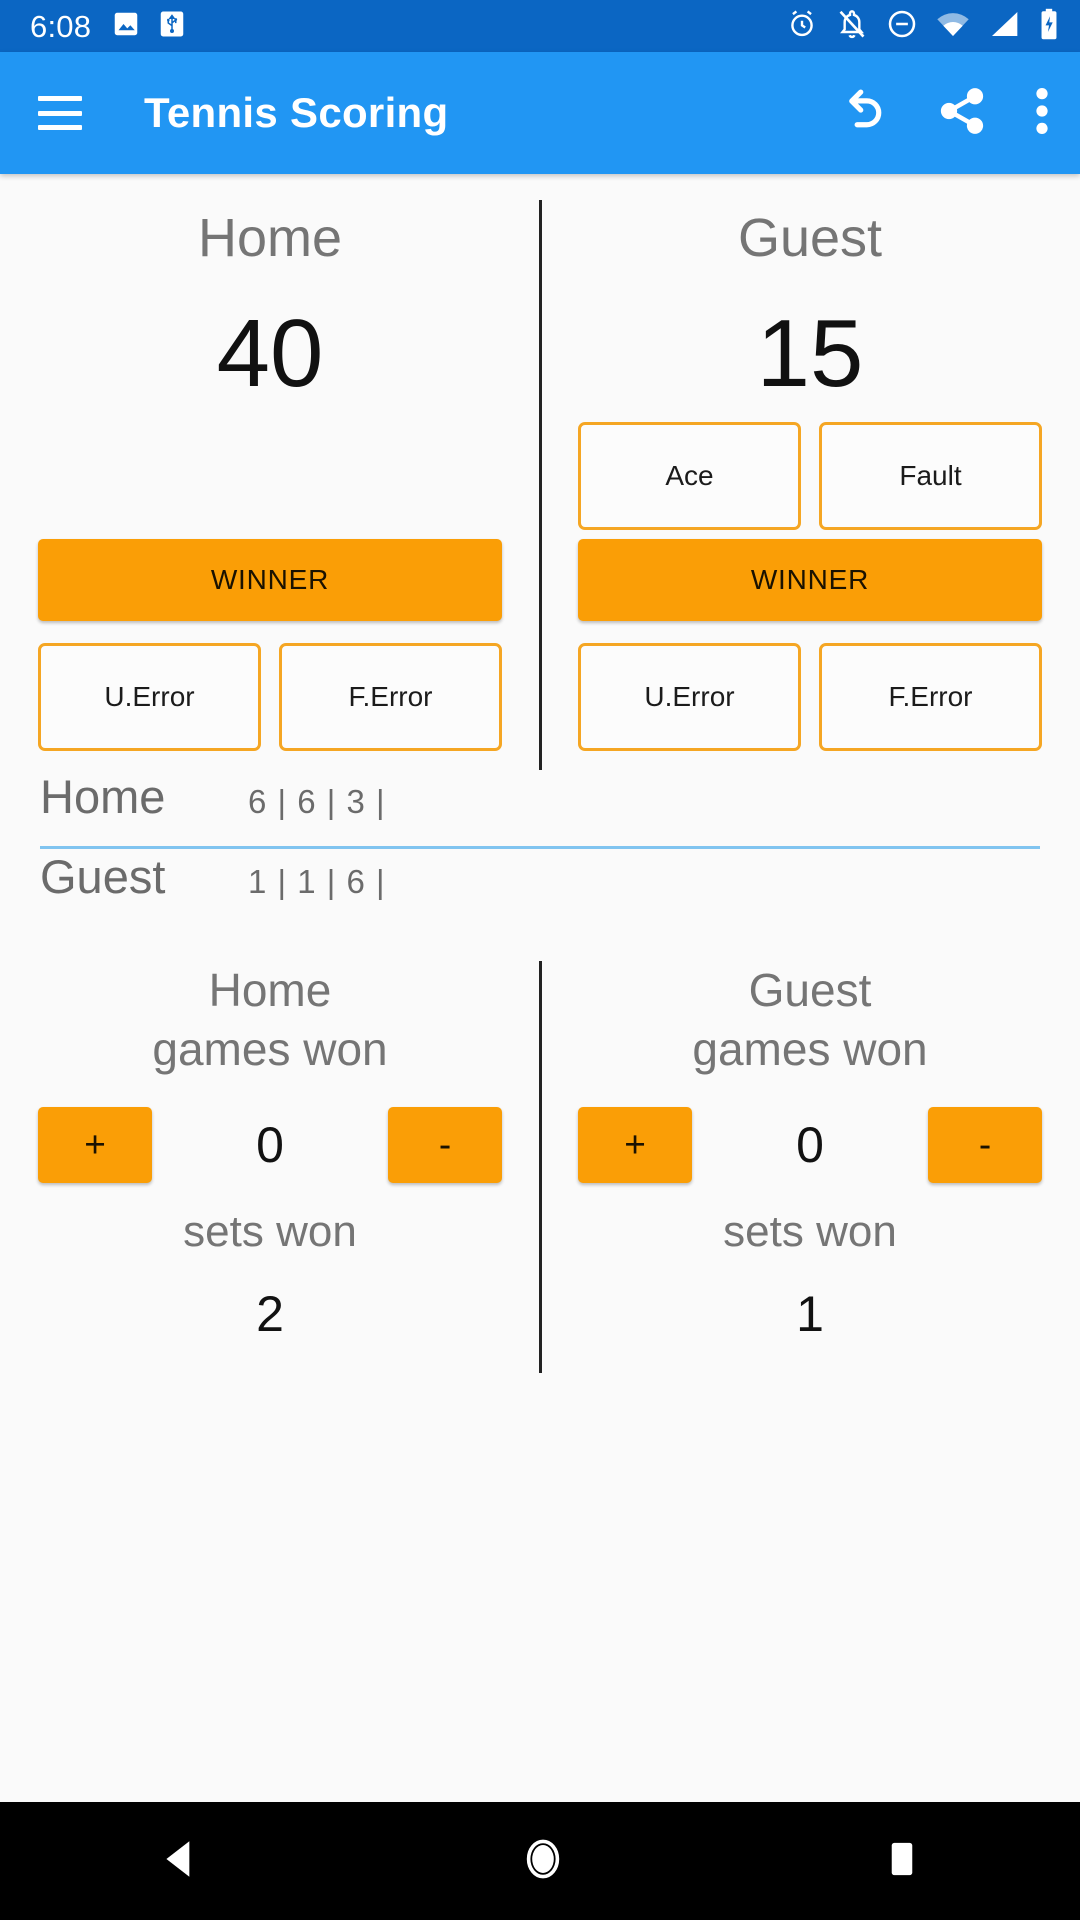 This screenshot has height=1920, width=1080. Describe the element at coordinates (270, 238) in the screenshot. I see `home-team-label: Home` at that location.